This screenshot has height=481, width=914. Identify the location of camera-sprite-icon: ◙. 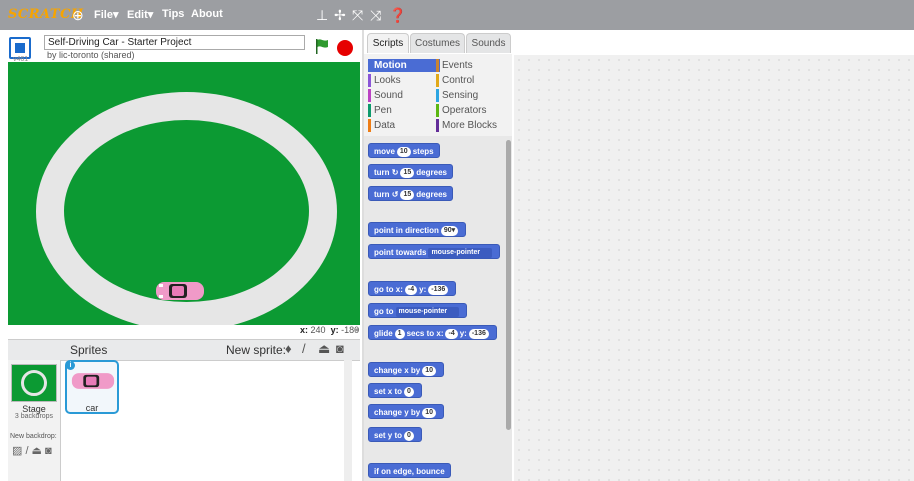
(340, 348).